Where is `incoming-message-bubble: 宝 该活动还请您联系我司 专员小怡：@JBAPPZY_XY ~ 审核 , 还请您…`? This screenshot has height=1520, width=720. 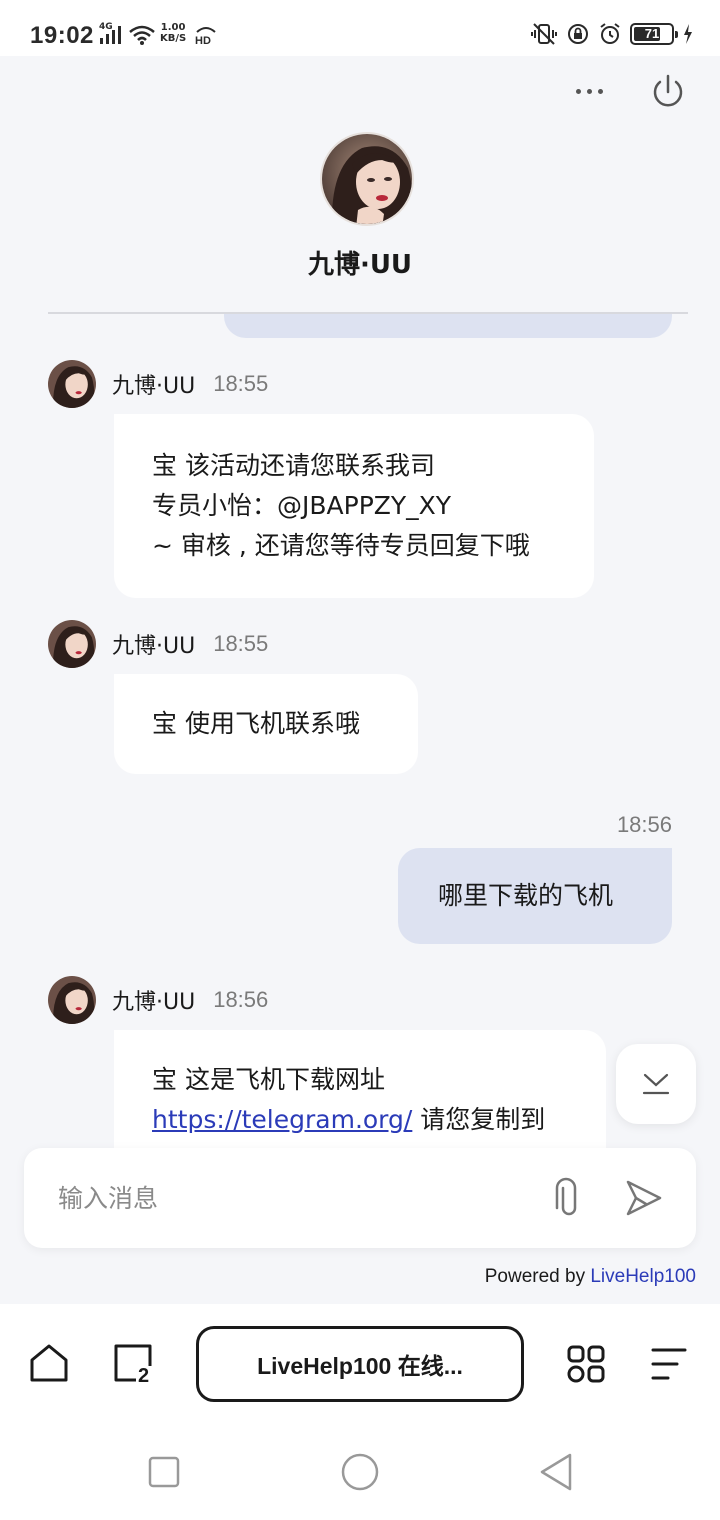 incoming-message-bubble: 宝 该活动还请您联系我司 专员小怡：@JBAPPZY_XY ~ 审核 , 还请您… is located at coordinates (354, 506).